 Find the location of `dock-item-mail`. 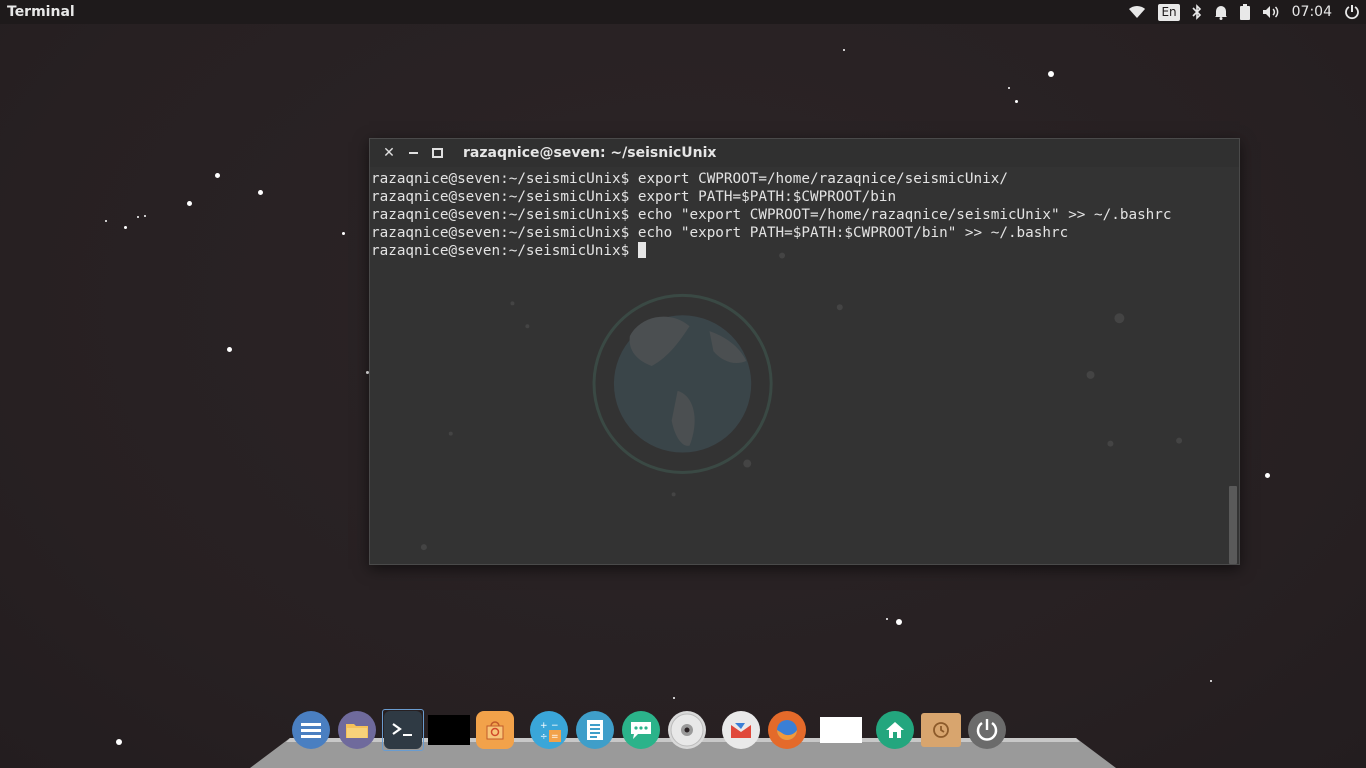

dock-item-mail is located at coordinates (741, 730).